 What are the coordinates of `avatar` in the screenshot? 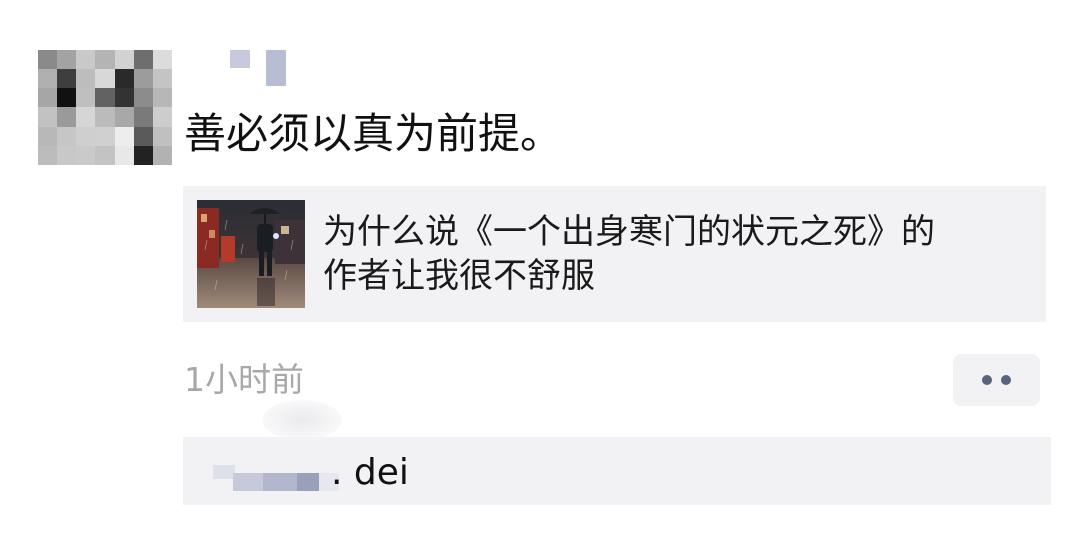 It's located at (105, 107).